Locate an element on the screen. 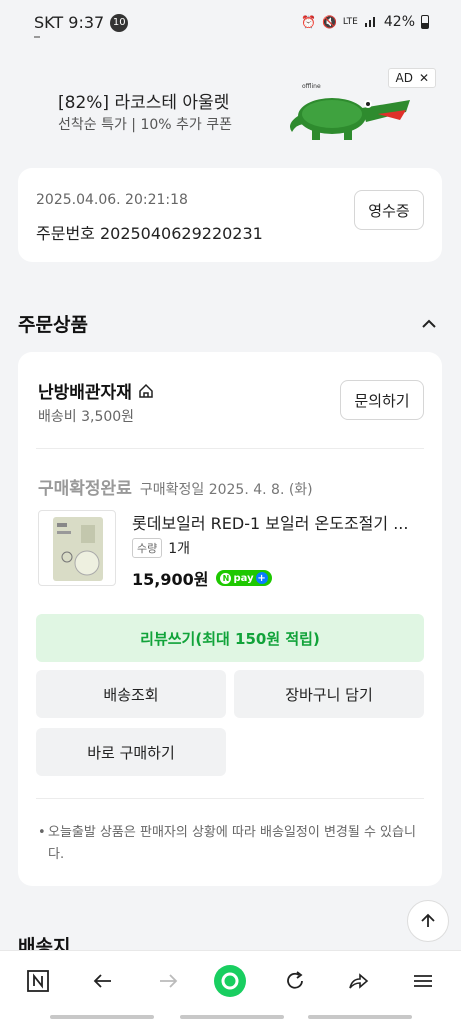  arrow-left-icon is located at coordinates (102, 981).